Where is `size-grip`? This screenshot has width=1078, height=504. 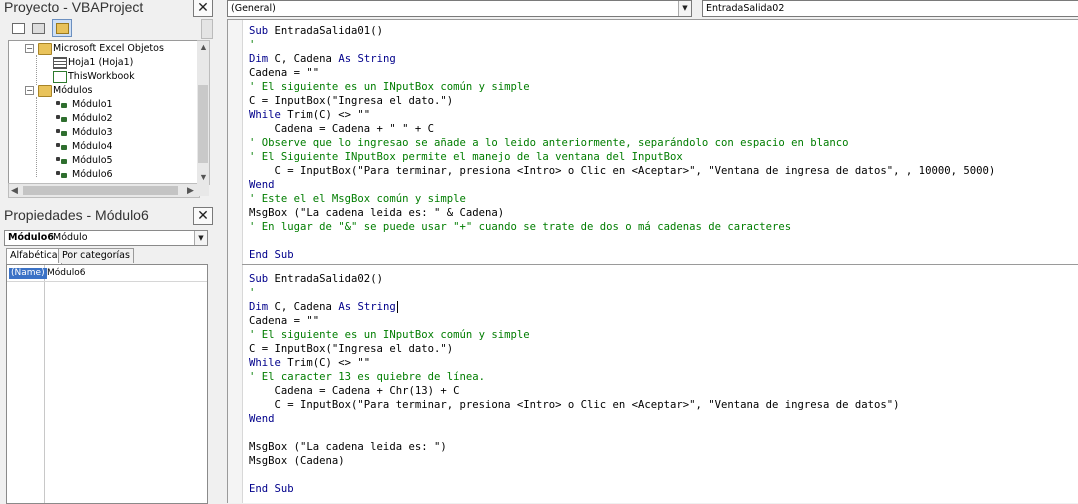
size-grip is located at coordinates (203, 189).